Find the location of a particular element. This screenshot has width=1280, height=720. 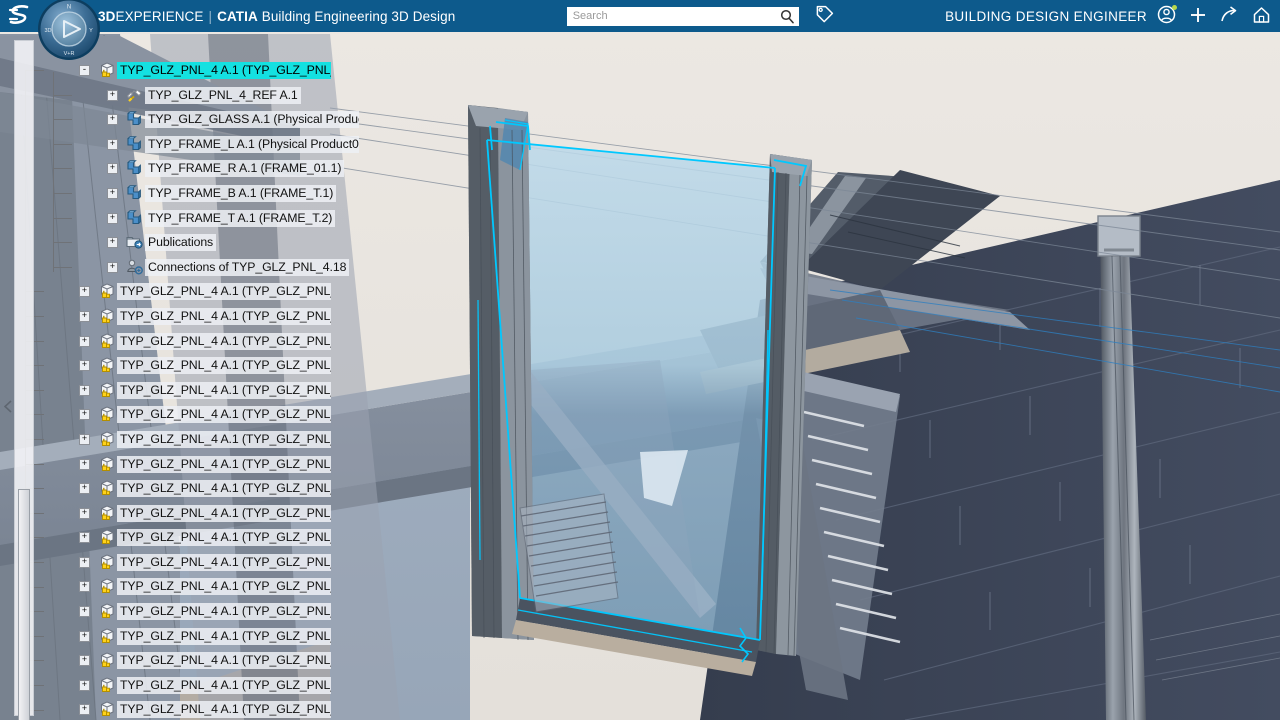

share-arrow-icon is located at coordinates (1229, 16).